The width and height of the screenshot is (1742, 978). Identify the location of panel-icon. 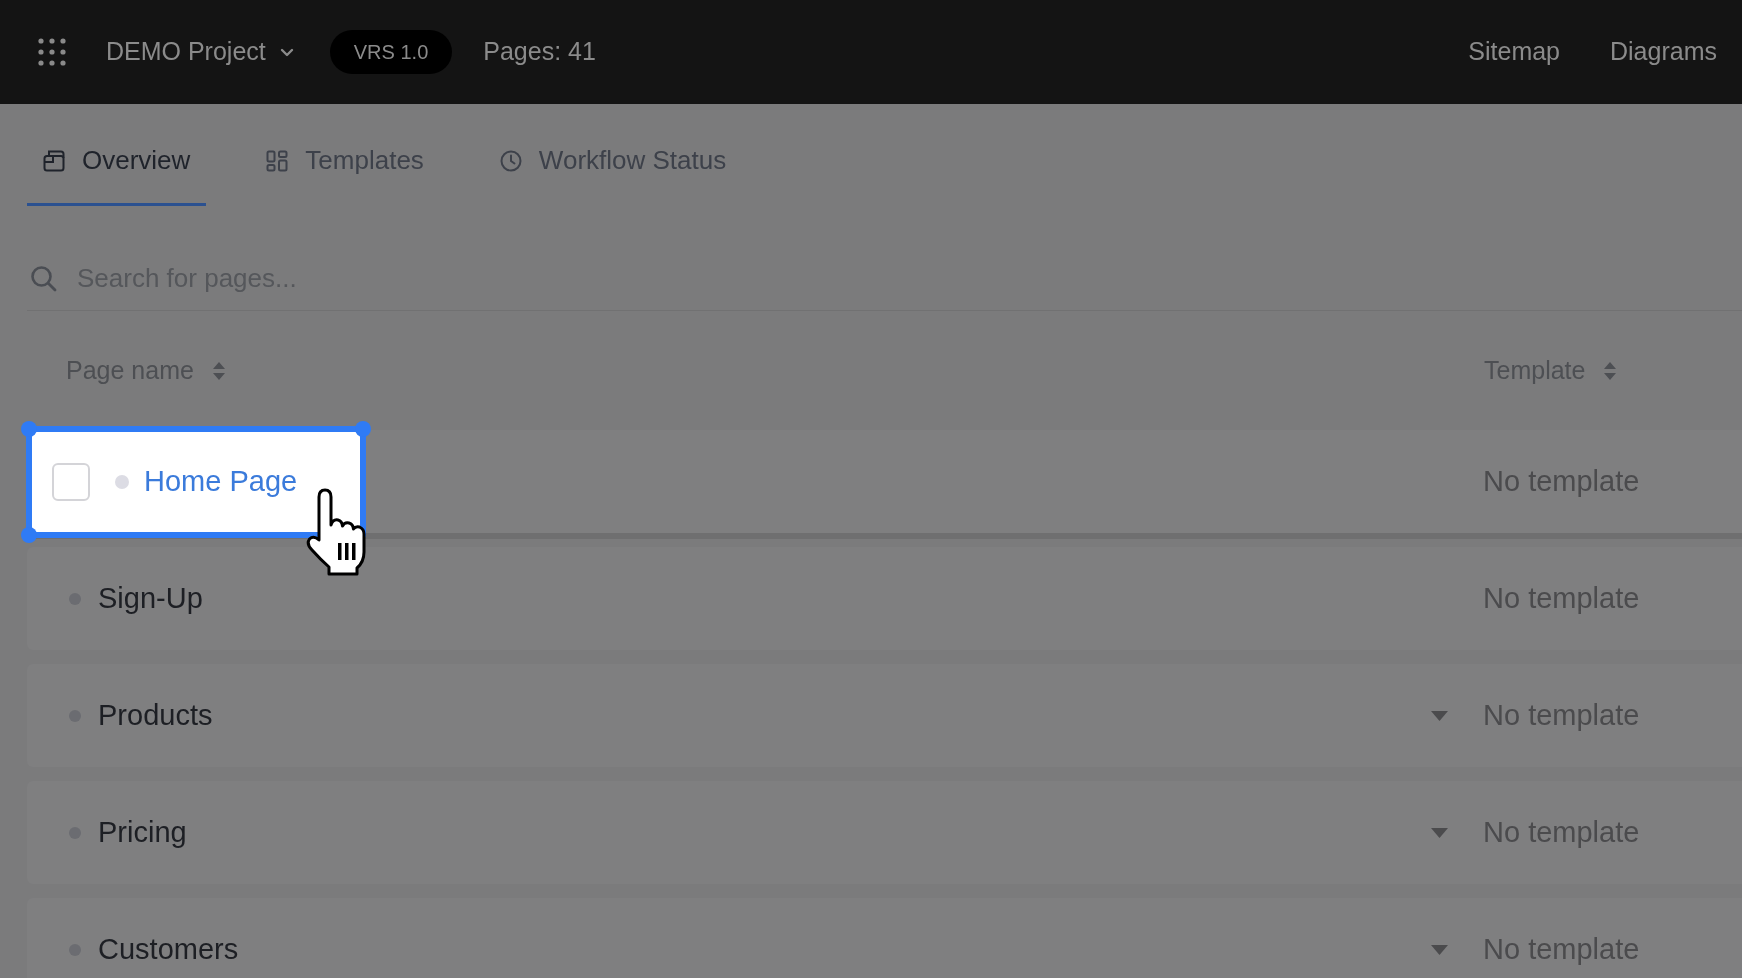
(54, 160).